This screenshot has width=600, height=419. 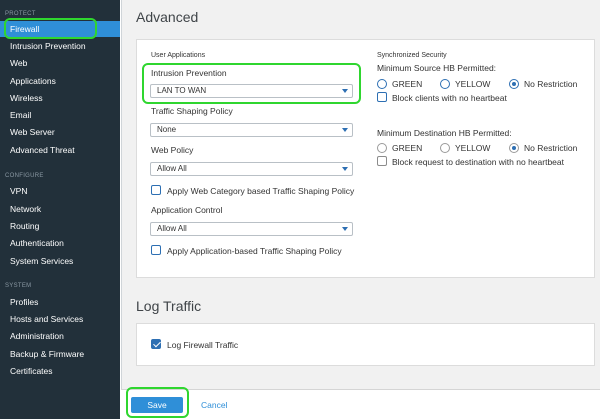 What do you see at coordinates (203, 345) in the screenshot?
I see `log-firewall-traffic-label: Log Firewall Traffic` at bounding box center [203, 345].